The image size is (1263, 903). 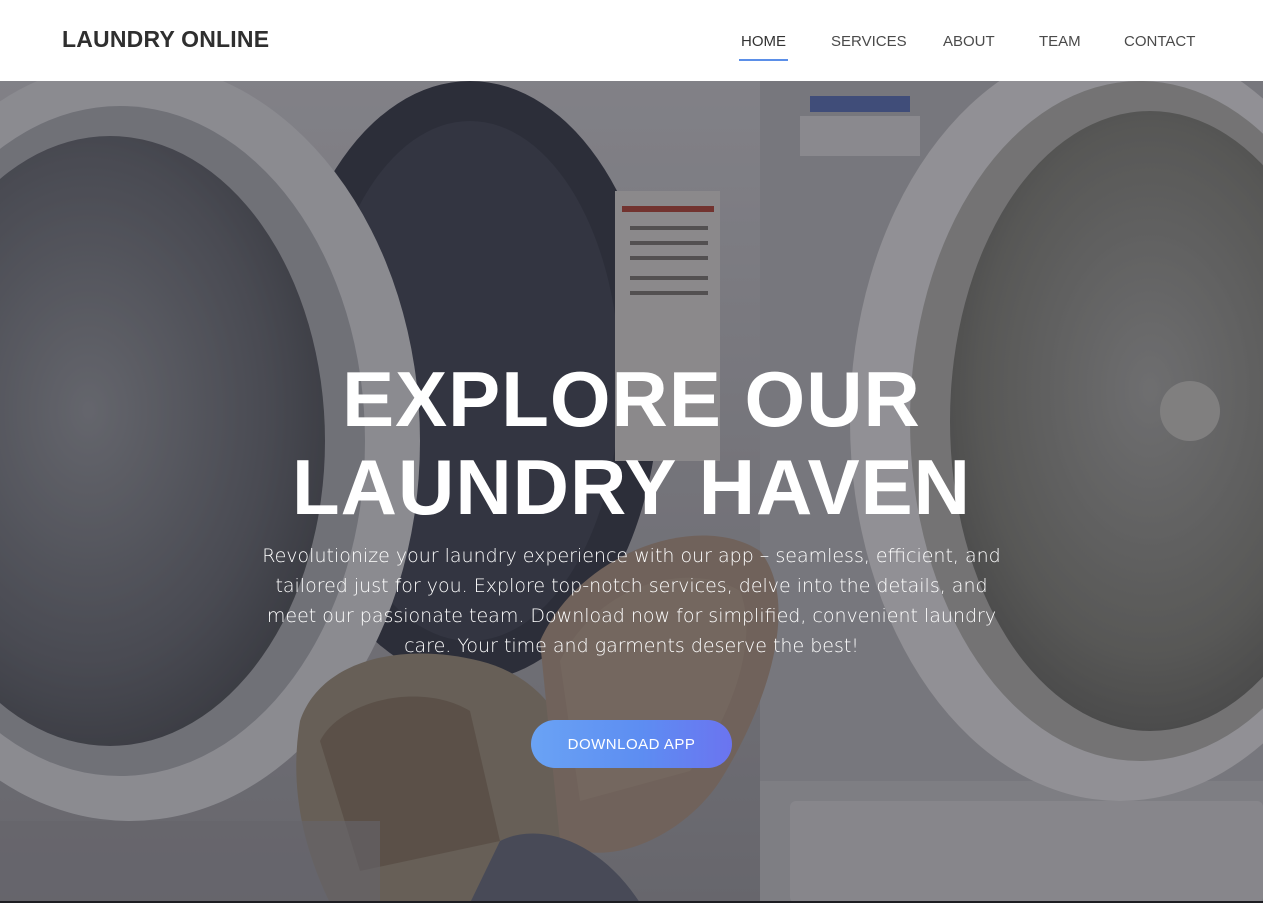 I want to click on nav-contact-label: CONTACT, so click(x=1160, y=41).